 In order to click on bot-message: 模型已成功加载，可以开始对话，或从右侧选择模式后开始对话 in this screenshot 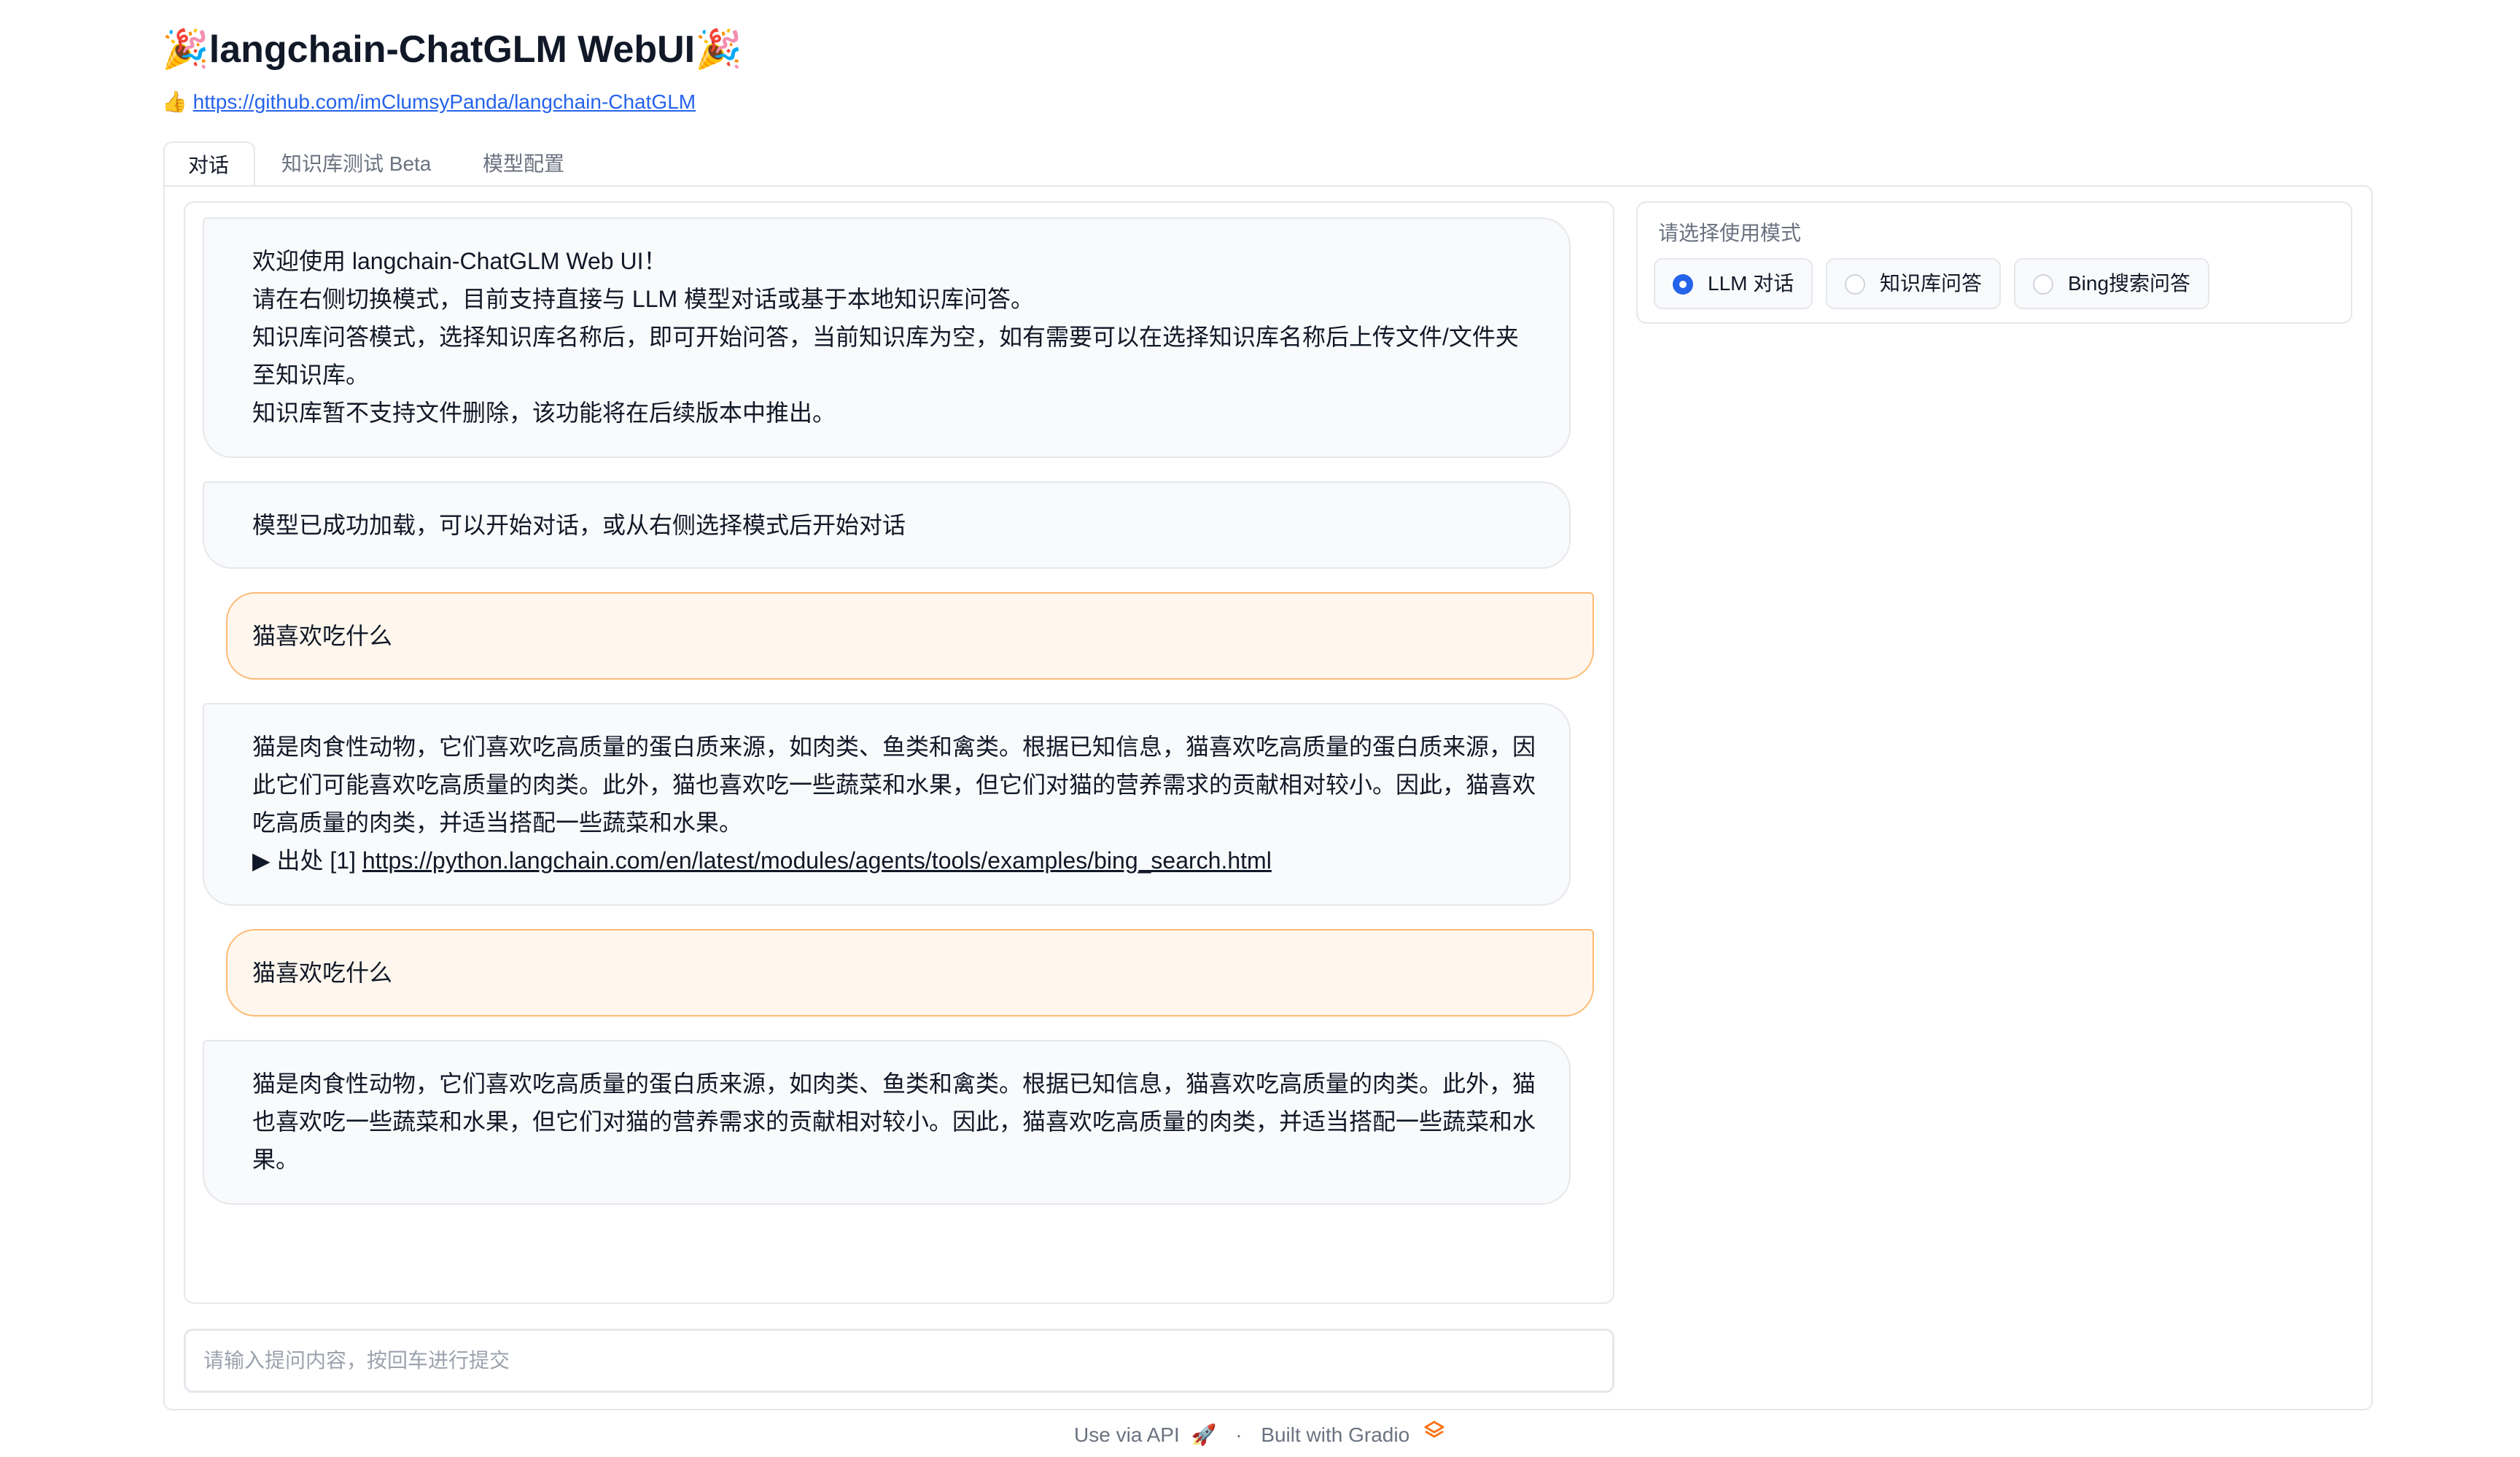, I will do `click(887, 525)`.